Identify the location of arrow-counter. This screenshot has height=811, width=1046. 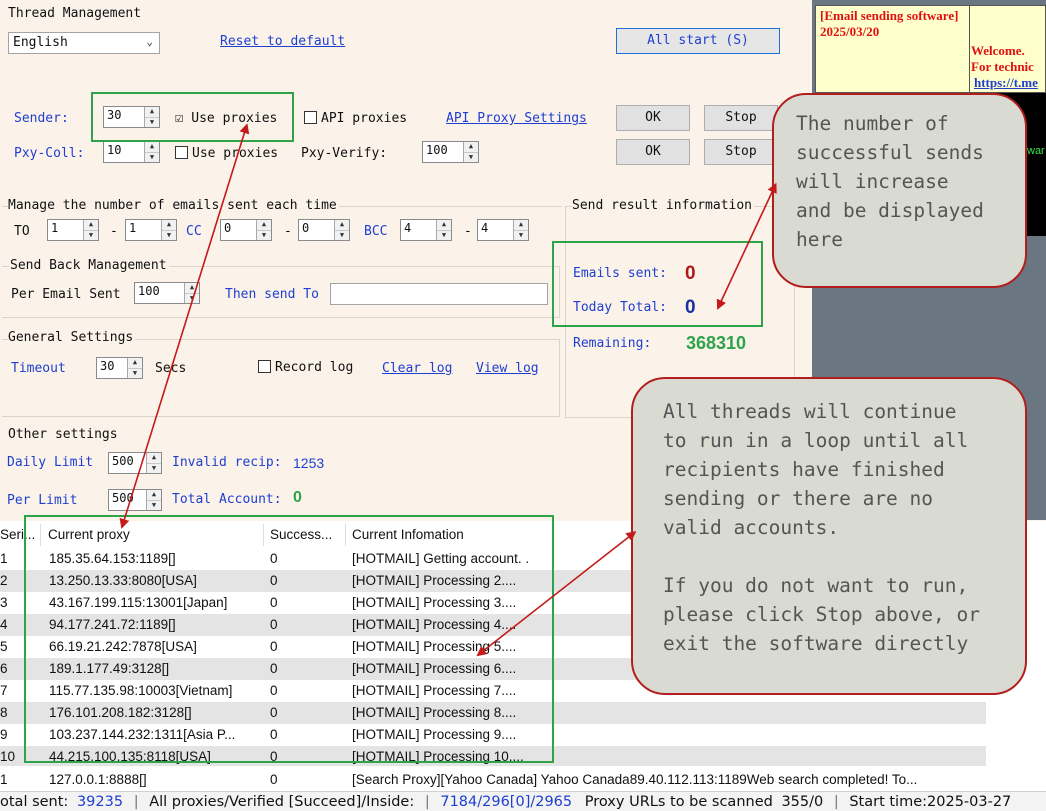
(746, 246).